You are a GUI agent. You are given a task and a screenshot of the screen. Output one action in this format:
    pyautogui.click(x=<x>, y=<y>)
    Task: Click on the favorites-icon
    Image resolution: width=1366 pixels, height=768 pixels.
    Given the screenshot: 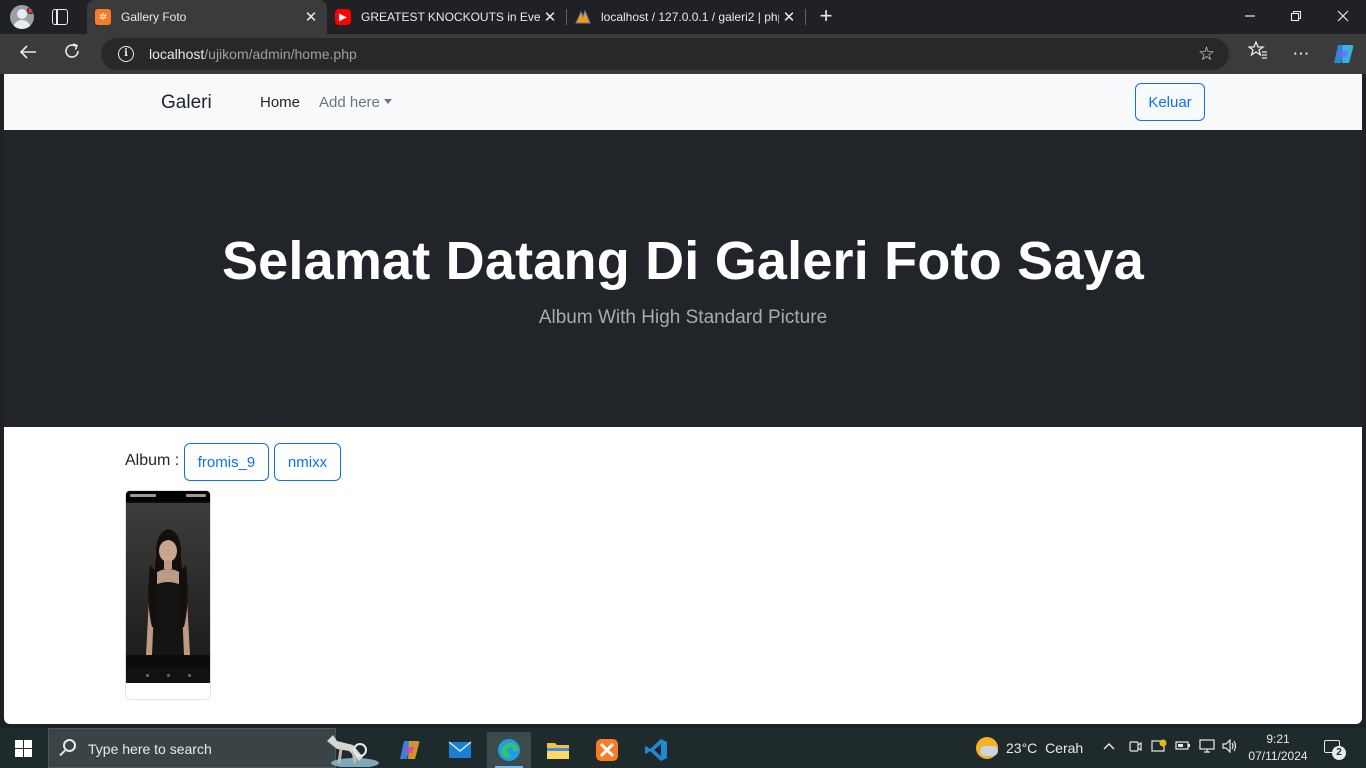 What is the action you would take?
    pyautogui.click(x=1258, y=53)
    